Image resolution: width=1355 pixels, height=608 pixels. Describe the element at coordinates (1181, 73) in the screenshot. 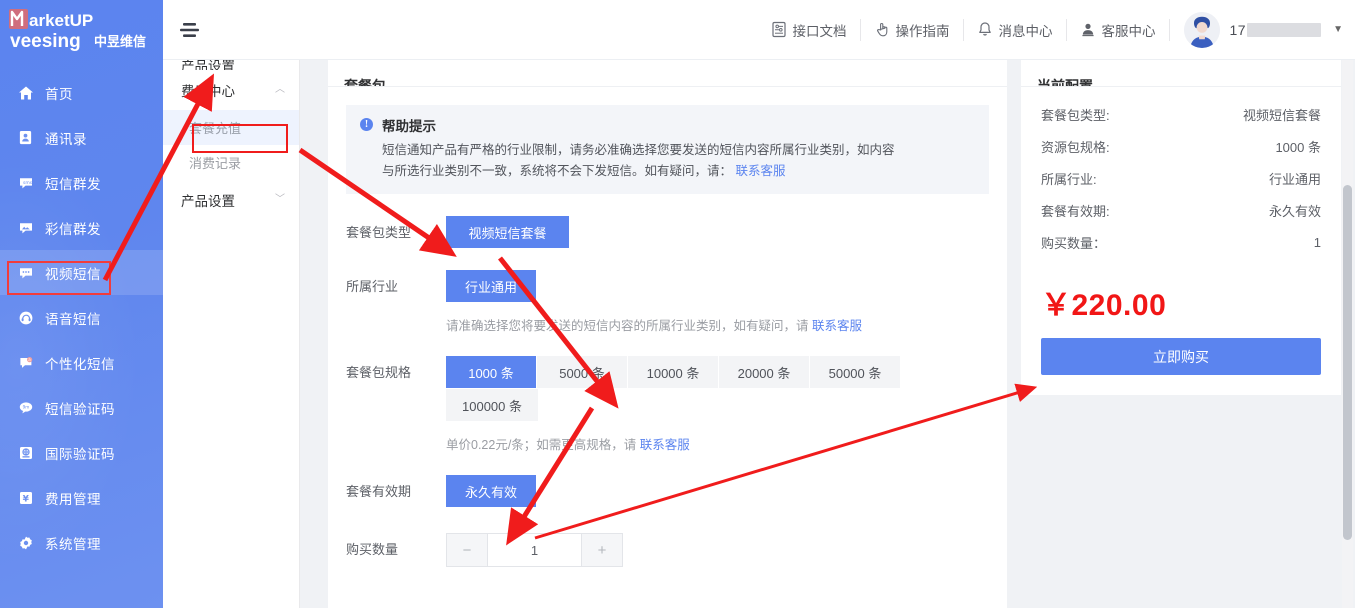

I see `summary-card-header: 当前配置` at that location.